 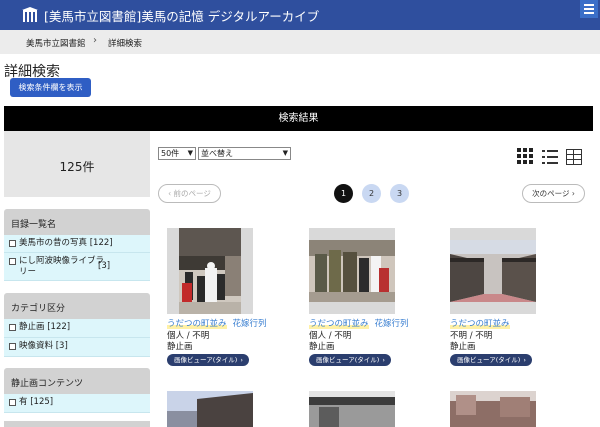 What do you see at coordinates (77, 403) in the screenshot?
I see `facet-item: 有 [125]` at bounding box center [77, 403].